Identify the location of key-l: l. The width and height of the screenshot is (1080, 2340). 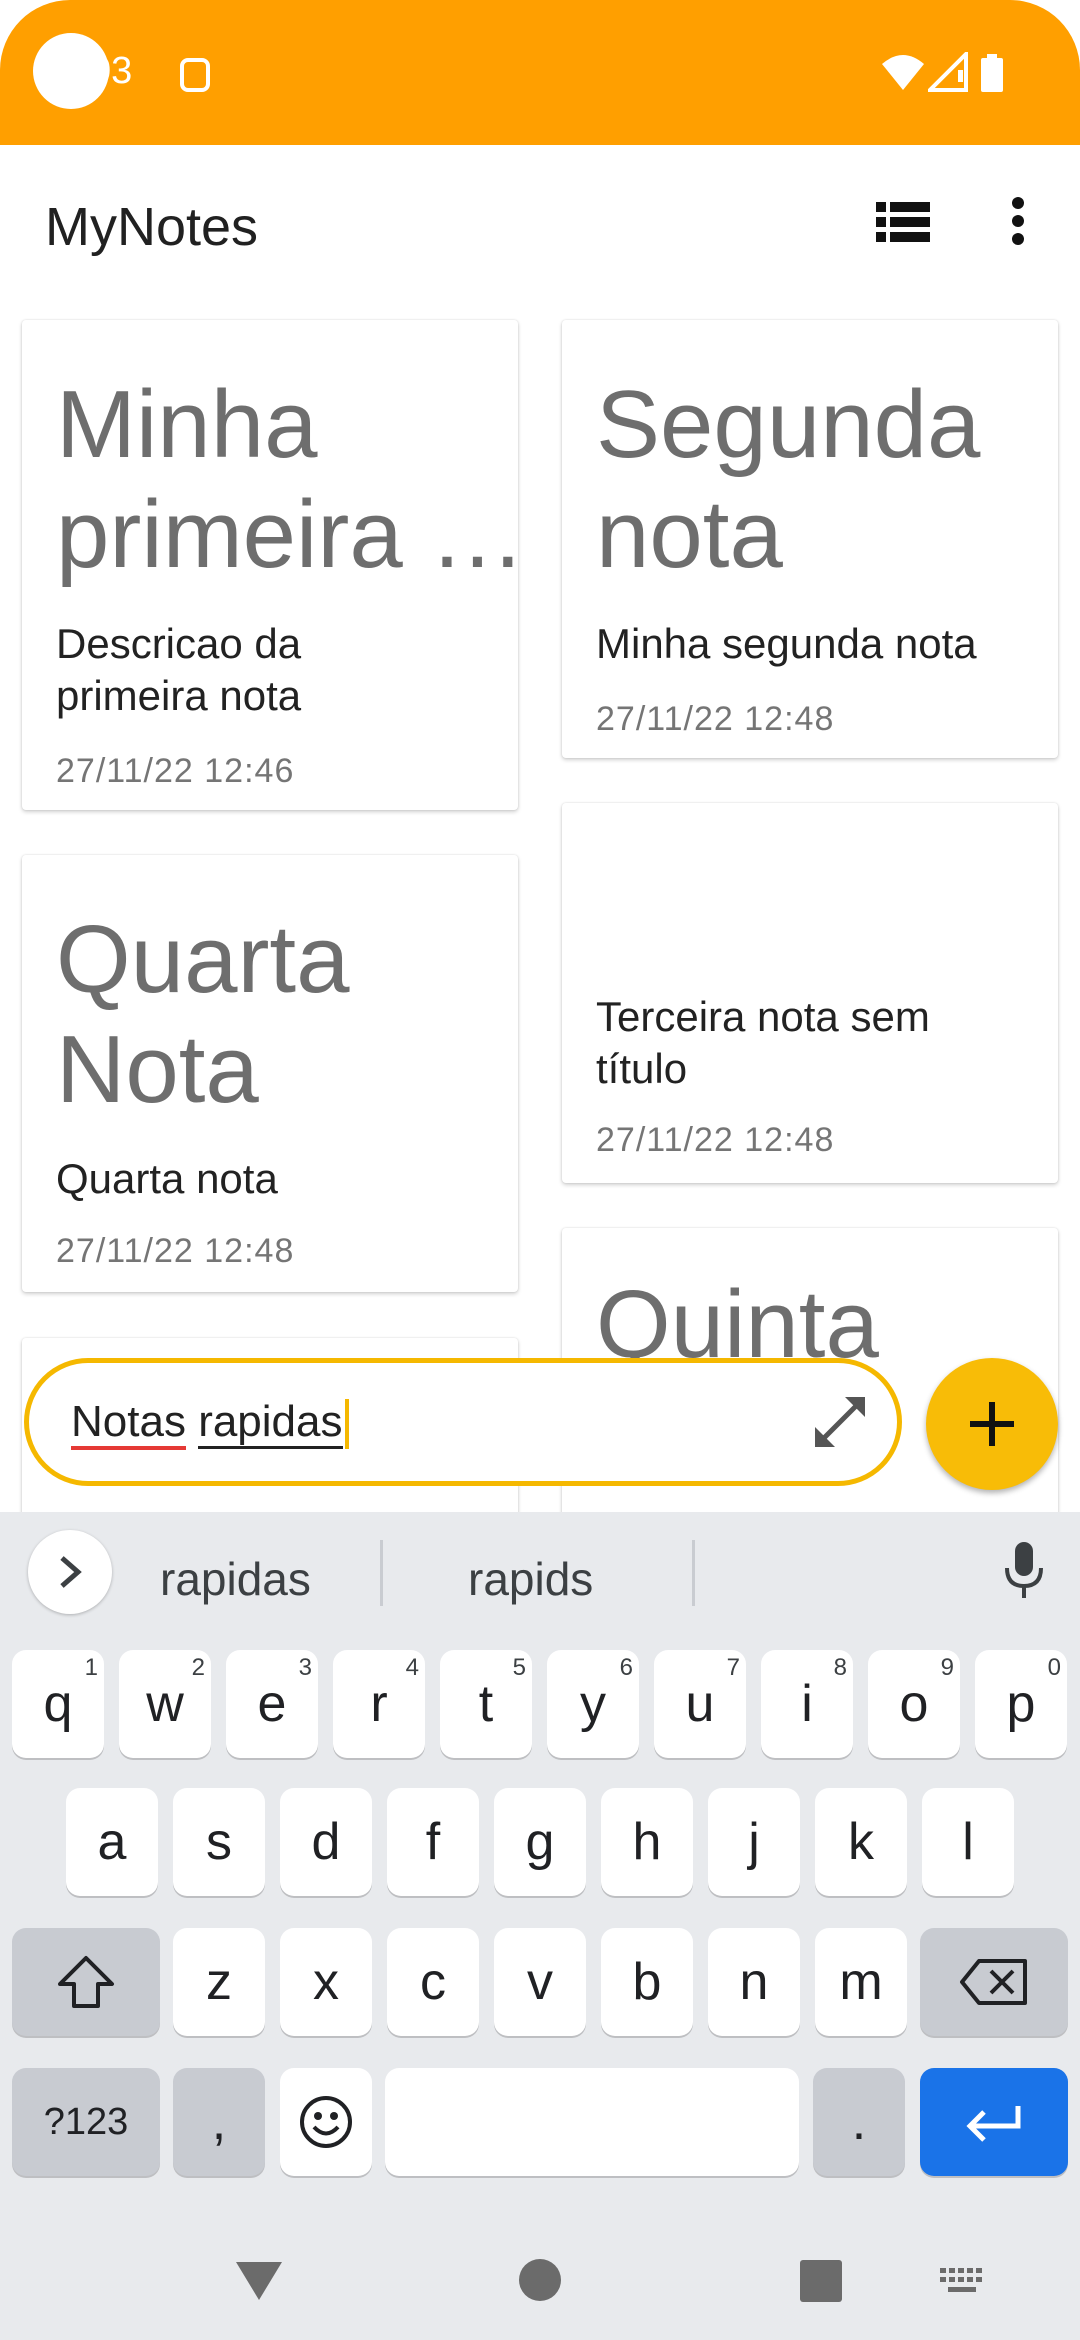
(968, 1842).